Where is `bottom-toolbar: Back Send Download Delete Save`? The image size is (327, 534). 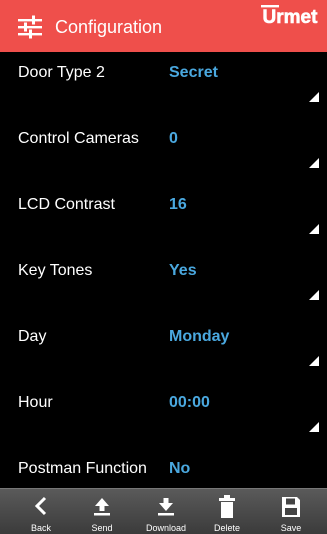 bottom-toolbar: Back Send Download Delete Save is located at coordinates (163, 511).